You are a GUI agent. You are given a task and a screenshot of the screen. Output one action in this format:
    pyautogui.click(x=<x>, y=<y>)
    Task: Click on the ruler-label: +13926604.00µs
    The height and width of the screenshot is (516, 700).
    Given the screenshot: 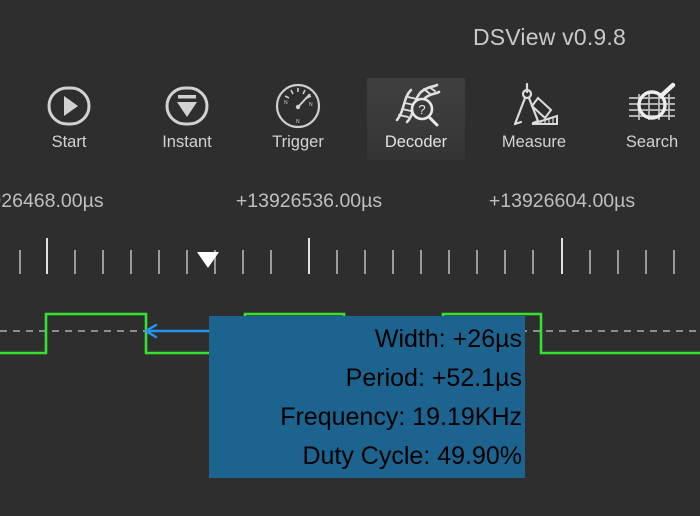 What is the action you would take?
    pyautogui.click(x=562, y=201)
    